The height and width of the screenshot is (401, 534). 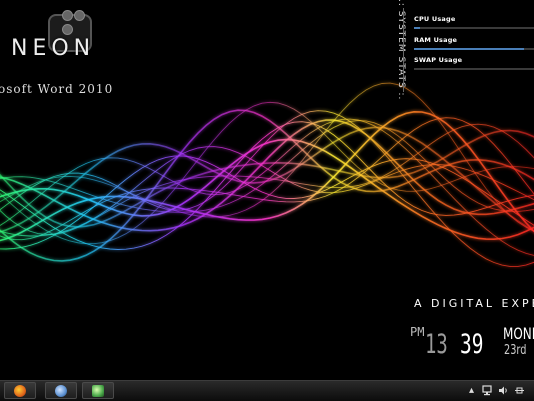 I want to click on clock-minute: 39, so click(x=472, y=344).